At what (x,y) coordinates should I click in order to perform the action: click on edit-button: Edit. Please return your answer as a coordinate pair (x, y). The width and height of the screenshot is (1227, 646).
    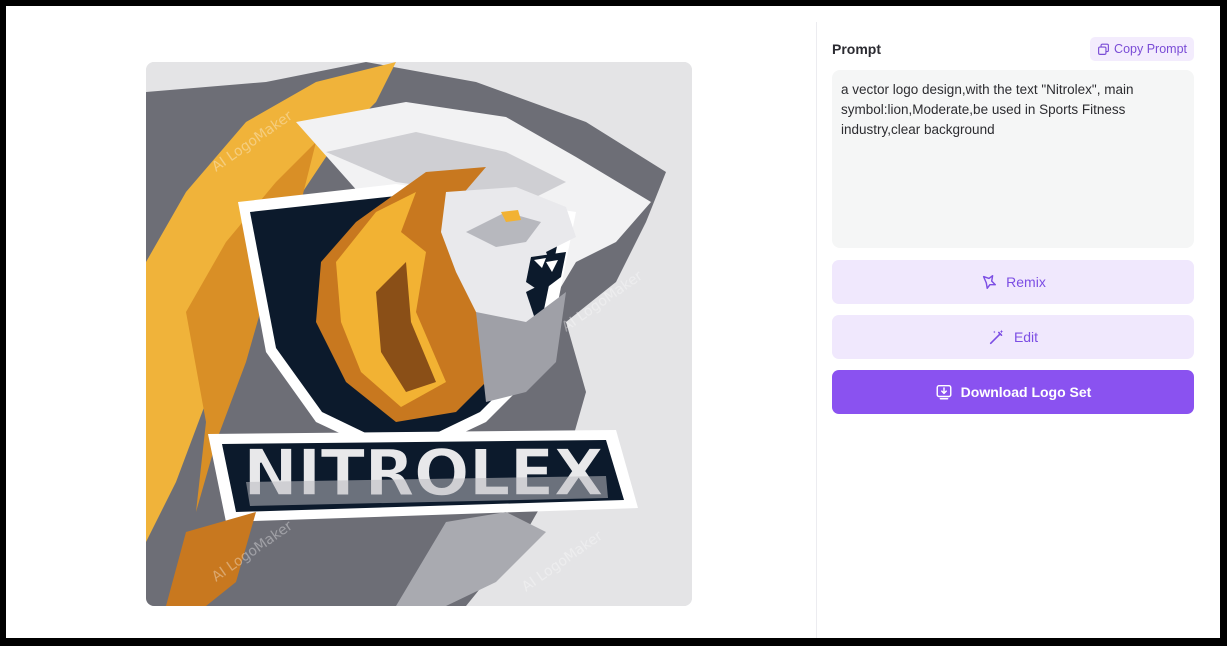
    Looking at the image, I should click on (1013, 337).